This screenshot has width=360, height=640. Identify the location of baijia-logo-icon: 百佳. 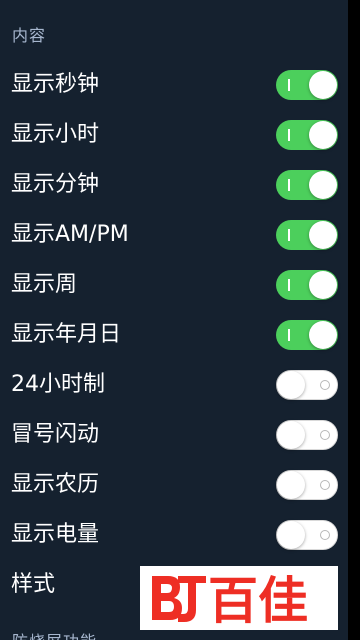
(230, 599).